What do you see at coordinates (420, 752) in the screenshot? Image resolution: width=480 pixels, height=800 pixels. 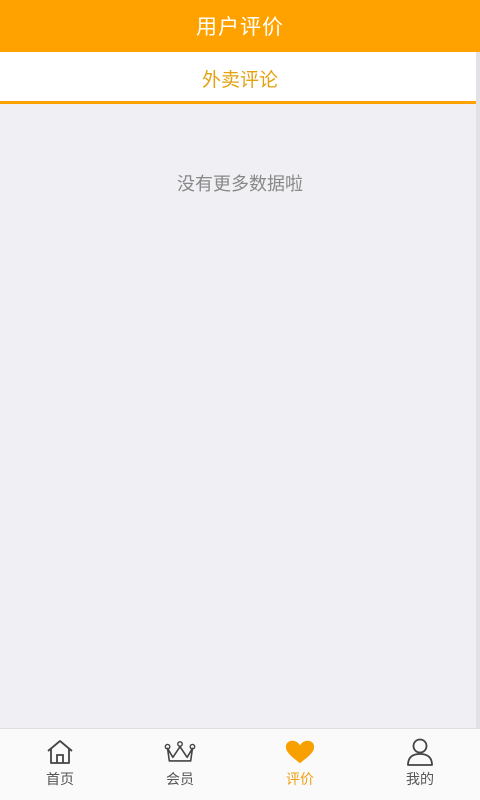 I see `user-icon` at bounding box center [420, 752].